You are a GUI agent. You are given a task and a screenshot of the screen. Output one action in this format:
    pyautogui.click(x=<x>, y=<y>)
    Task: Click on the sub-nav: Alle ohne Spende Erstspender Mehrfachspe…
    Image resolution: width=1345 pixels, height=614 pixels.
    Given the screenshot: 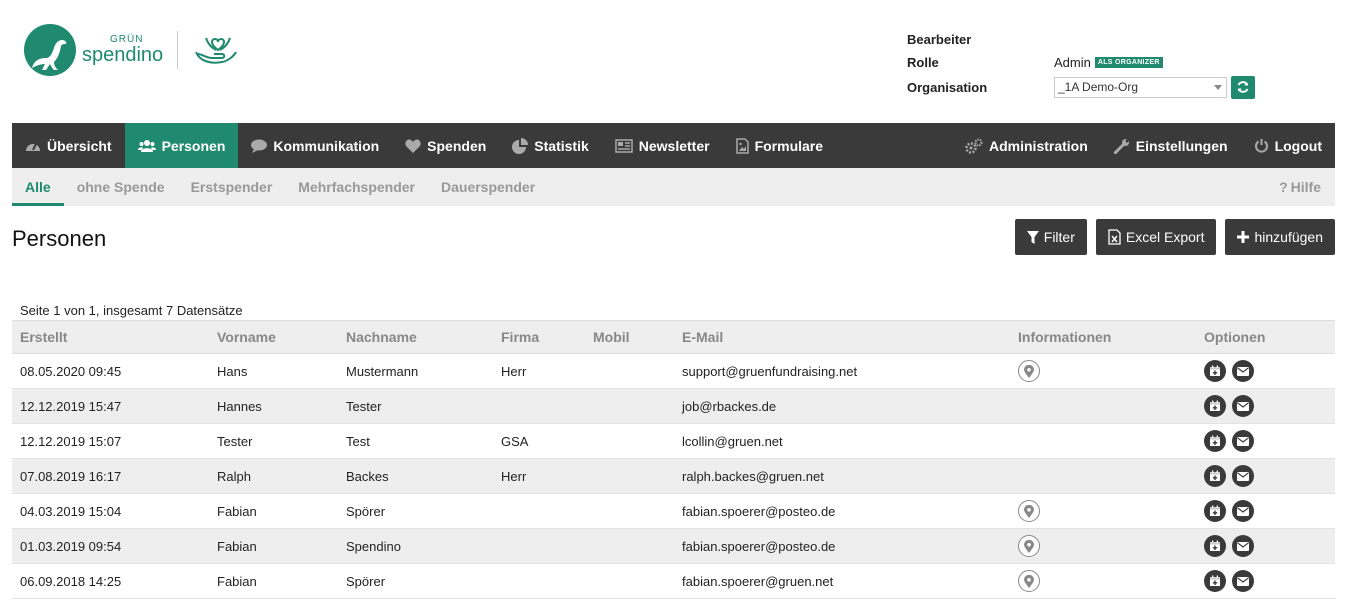 What is the action you would take?
    pyautogui.click(x=673, y=187)
    